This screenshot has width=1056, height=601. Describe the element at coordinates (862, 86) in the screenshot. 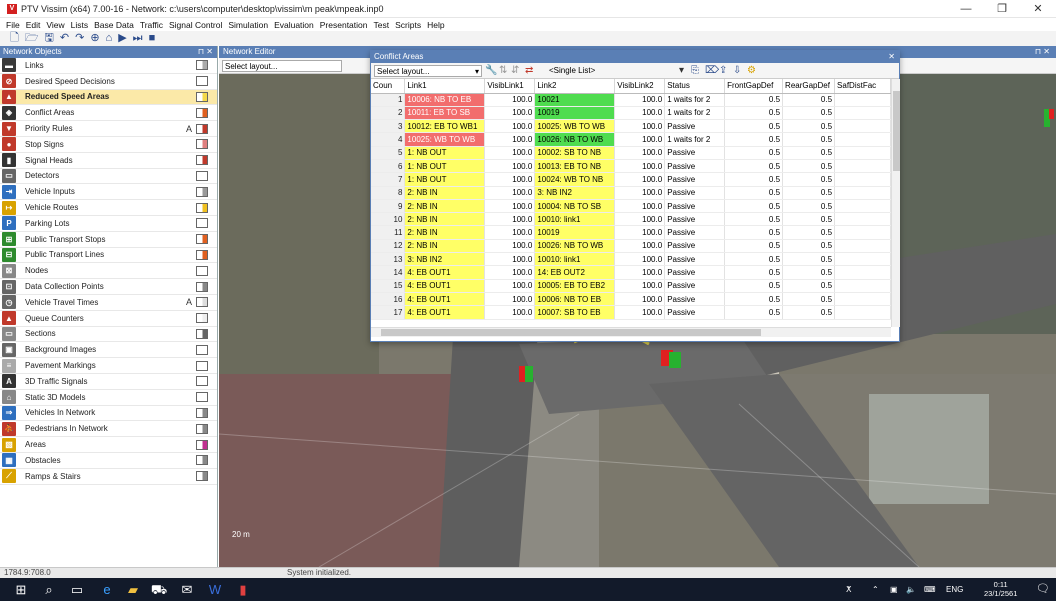

I see `column-header-safdistfac: SafDistFac` at that location.